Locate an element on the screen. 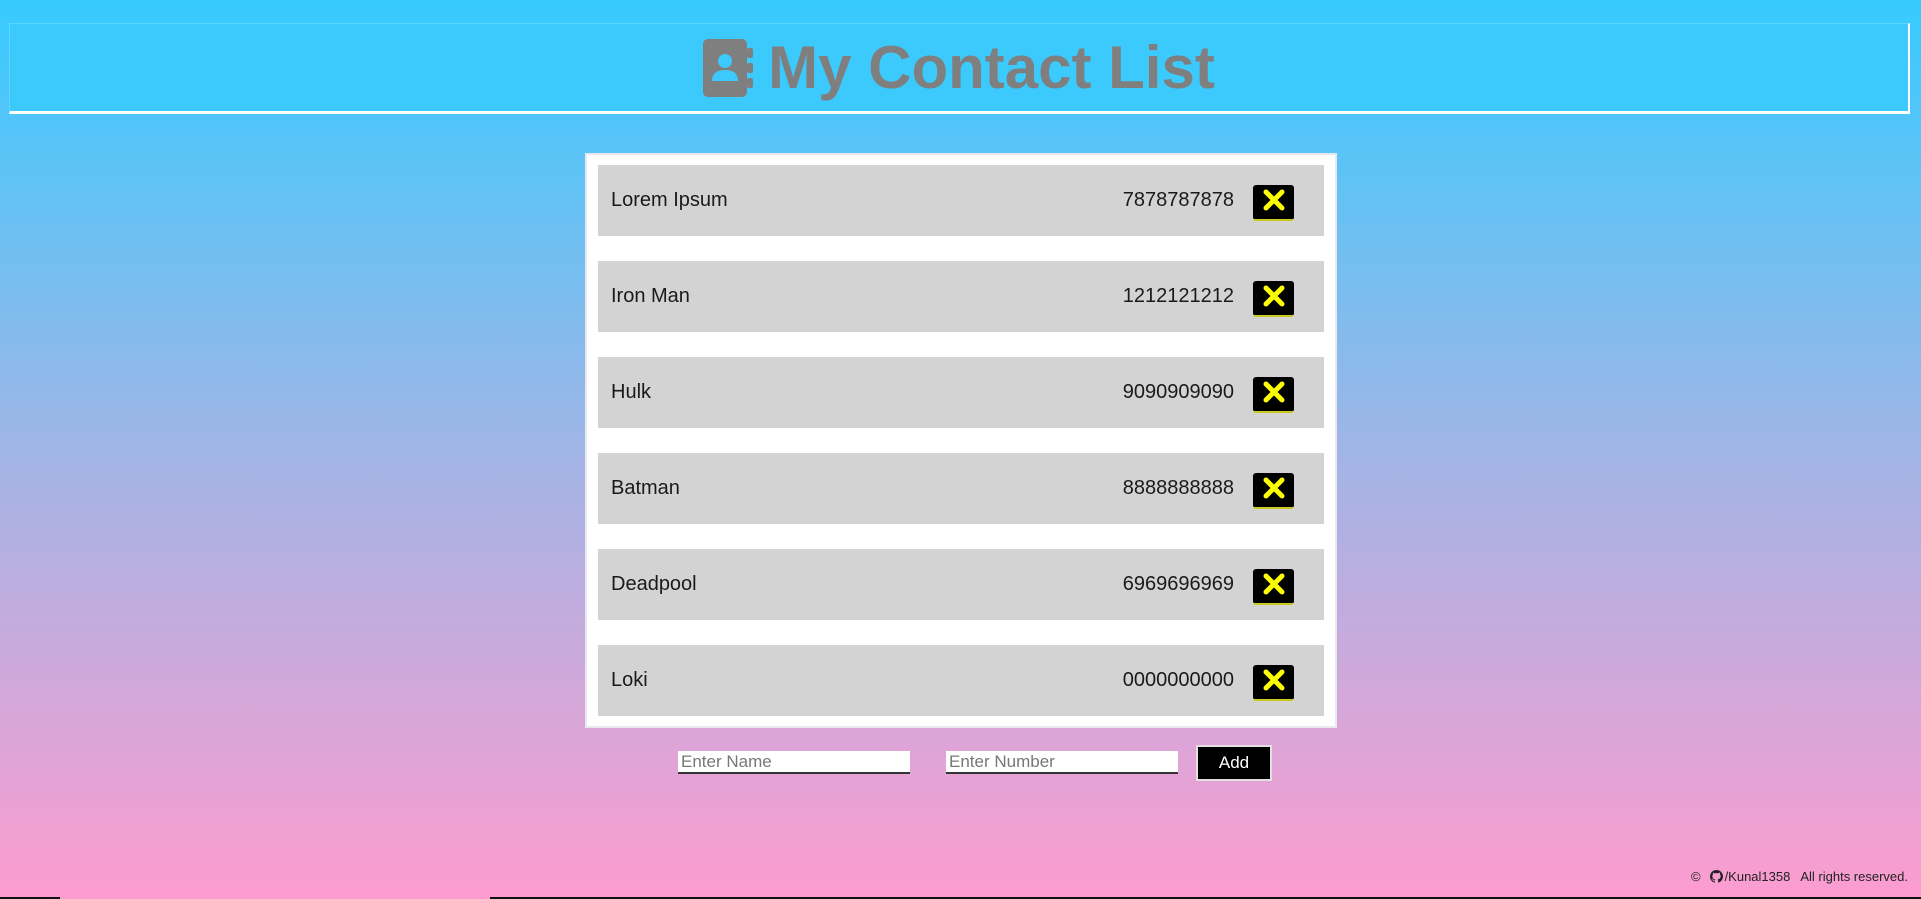 This screenshot has height=899, width=1921. contact-name: Loki is located at coordinates (629, 680).